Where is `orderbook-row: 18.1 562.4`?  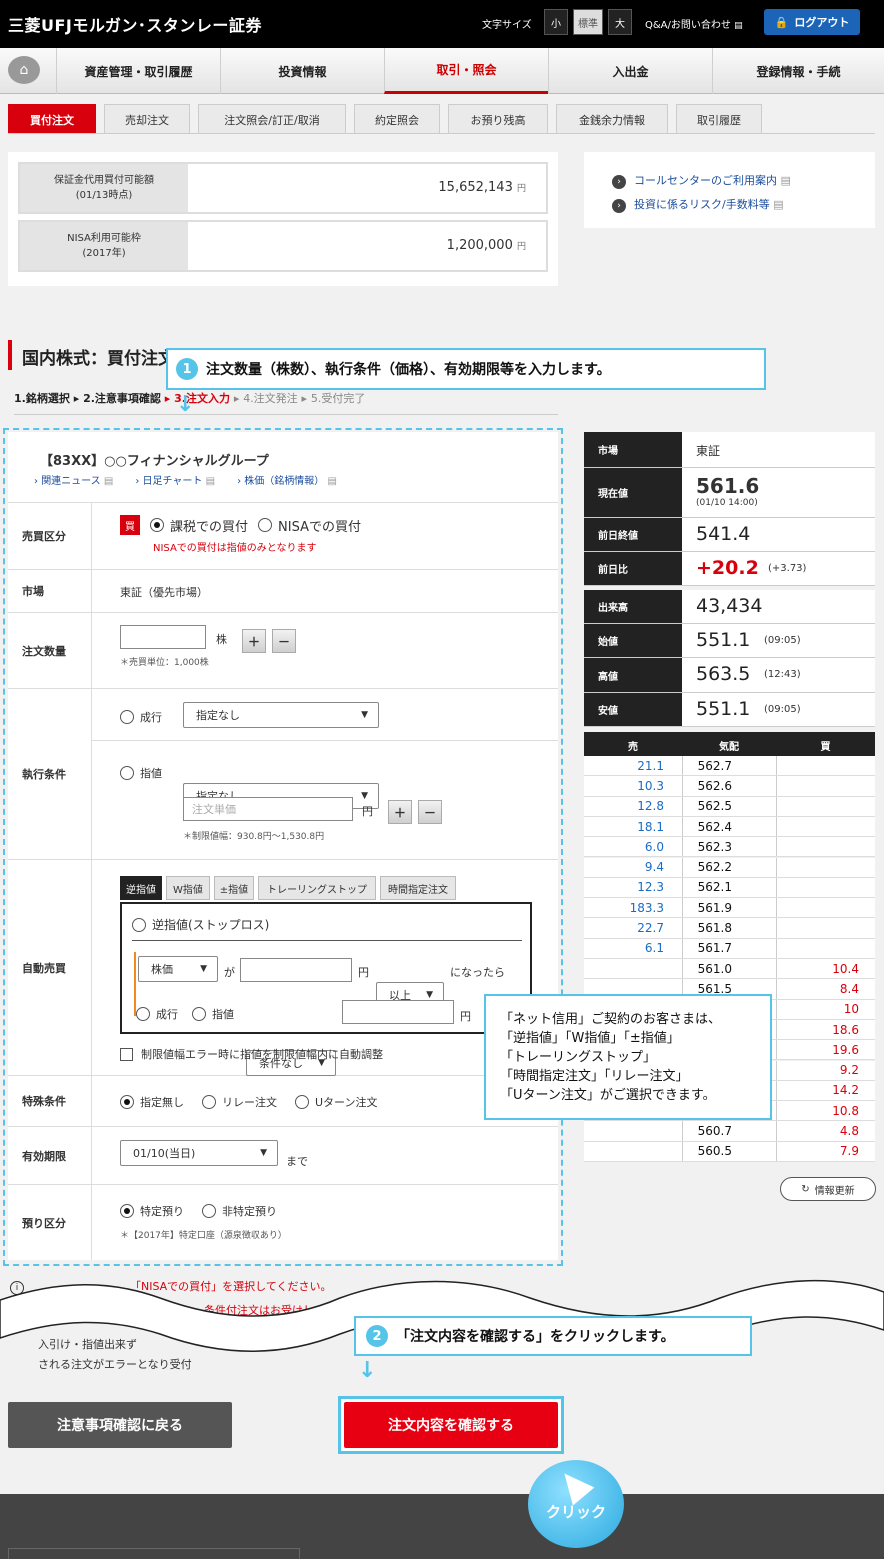
orderbook-row: 18.1 562.4 is located at coordinates (729, 827).